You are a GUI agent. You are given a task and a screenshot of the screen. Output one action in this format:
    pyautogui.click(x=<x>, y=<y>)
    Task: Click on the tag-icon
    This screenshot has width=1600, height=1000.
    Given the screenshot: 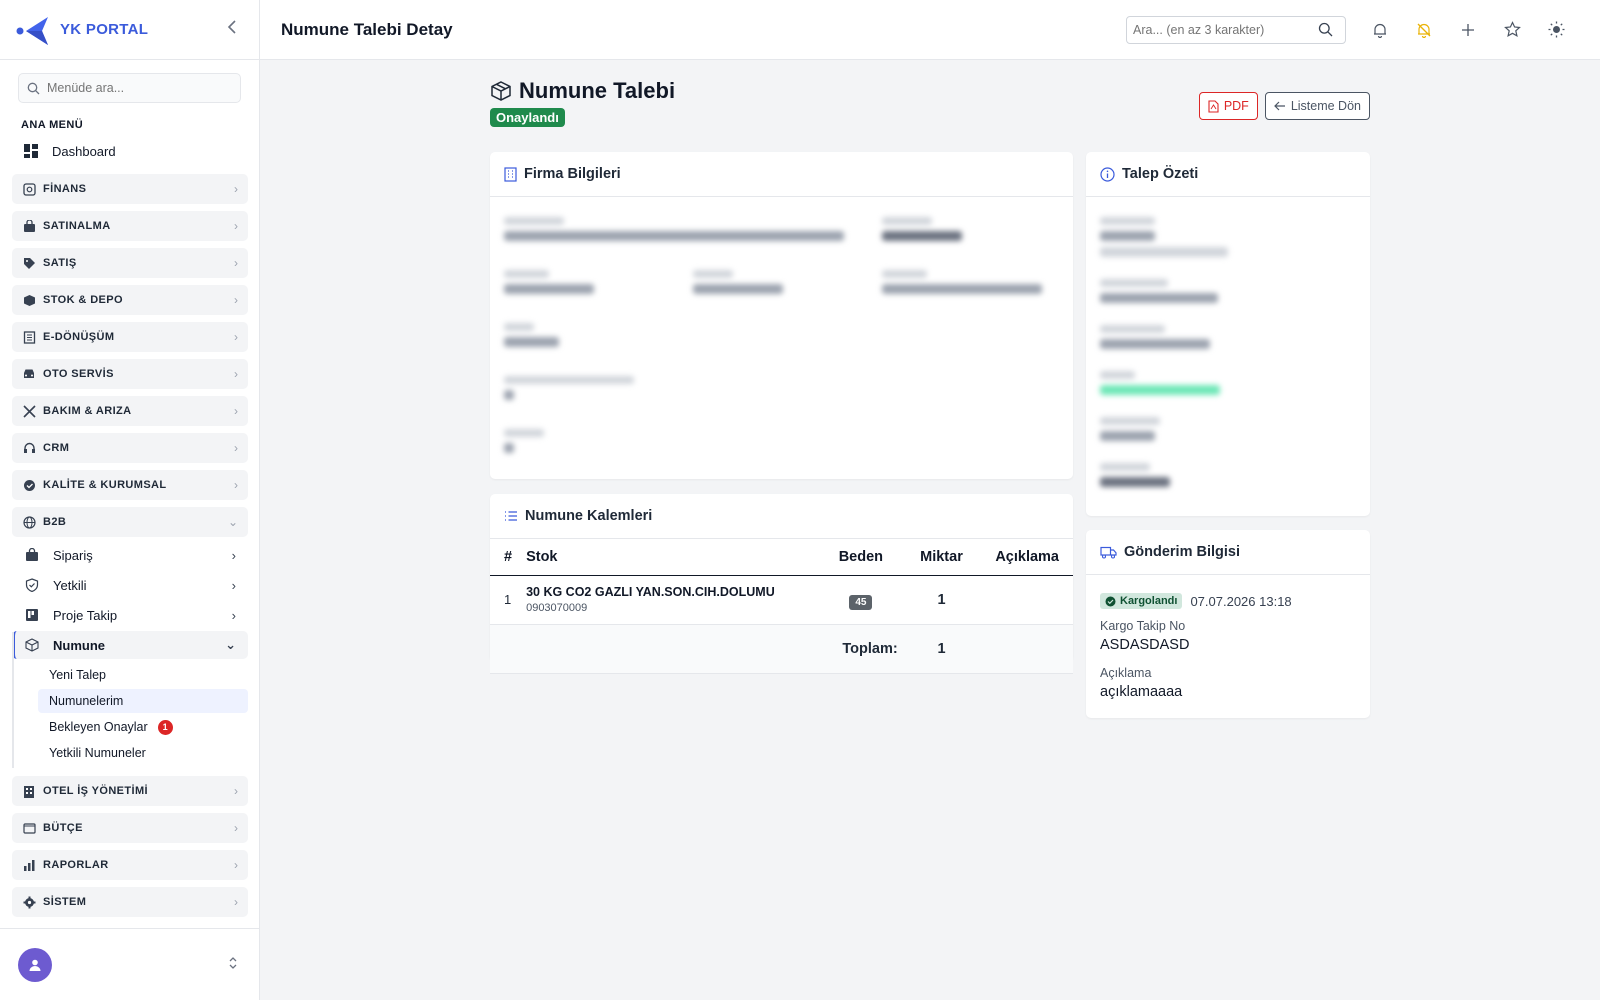 What is the action you would take?
    pyautogui.click(x=29, y=263)
    